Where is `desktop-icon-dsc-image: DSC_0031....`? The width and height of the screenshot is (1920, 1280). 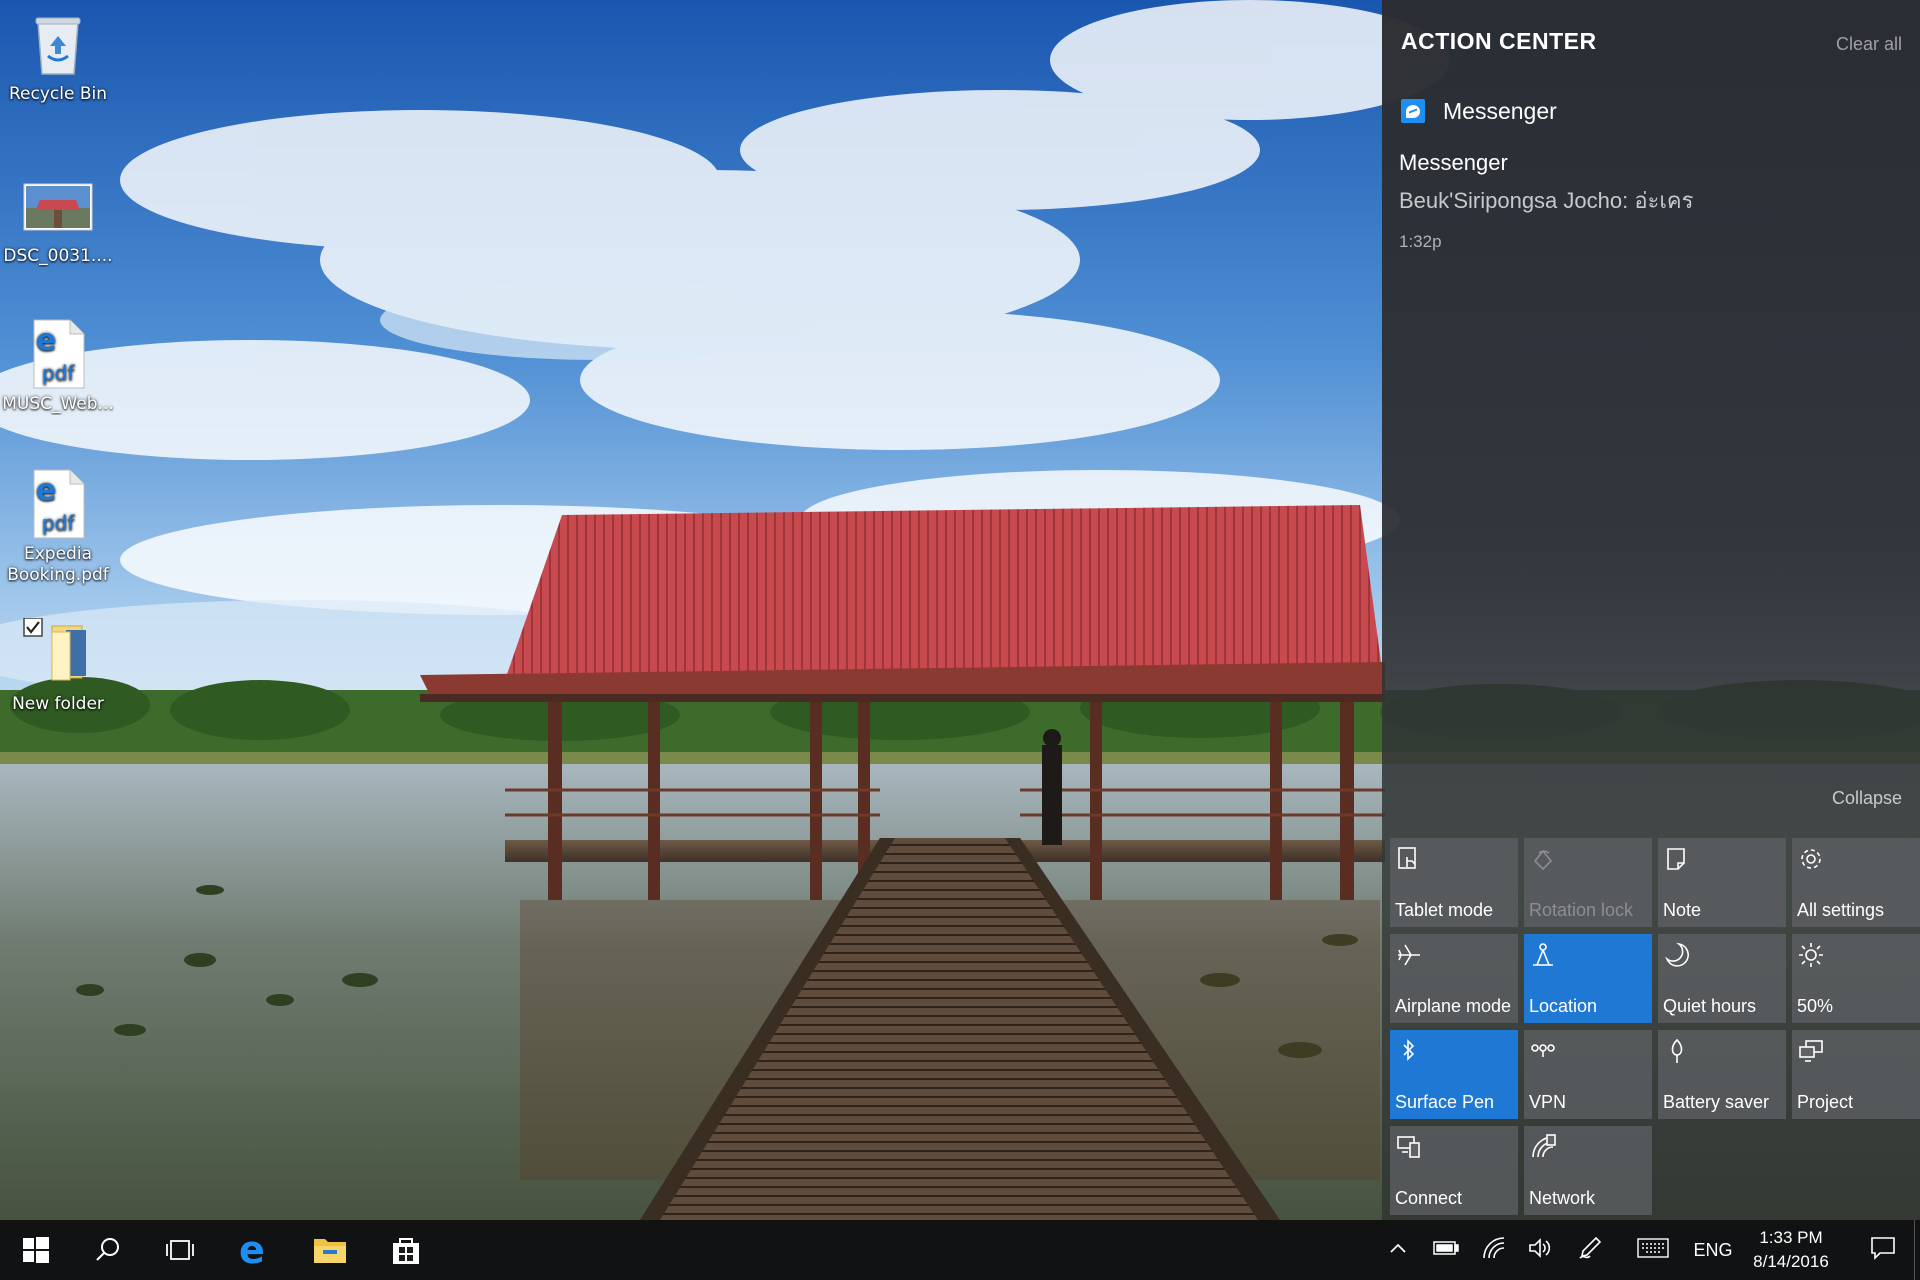
desktop-icon-dsc-image: DSC_0031.... is located at coordinates (58, 218).